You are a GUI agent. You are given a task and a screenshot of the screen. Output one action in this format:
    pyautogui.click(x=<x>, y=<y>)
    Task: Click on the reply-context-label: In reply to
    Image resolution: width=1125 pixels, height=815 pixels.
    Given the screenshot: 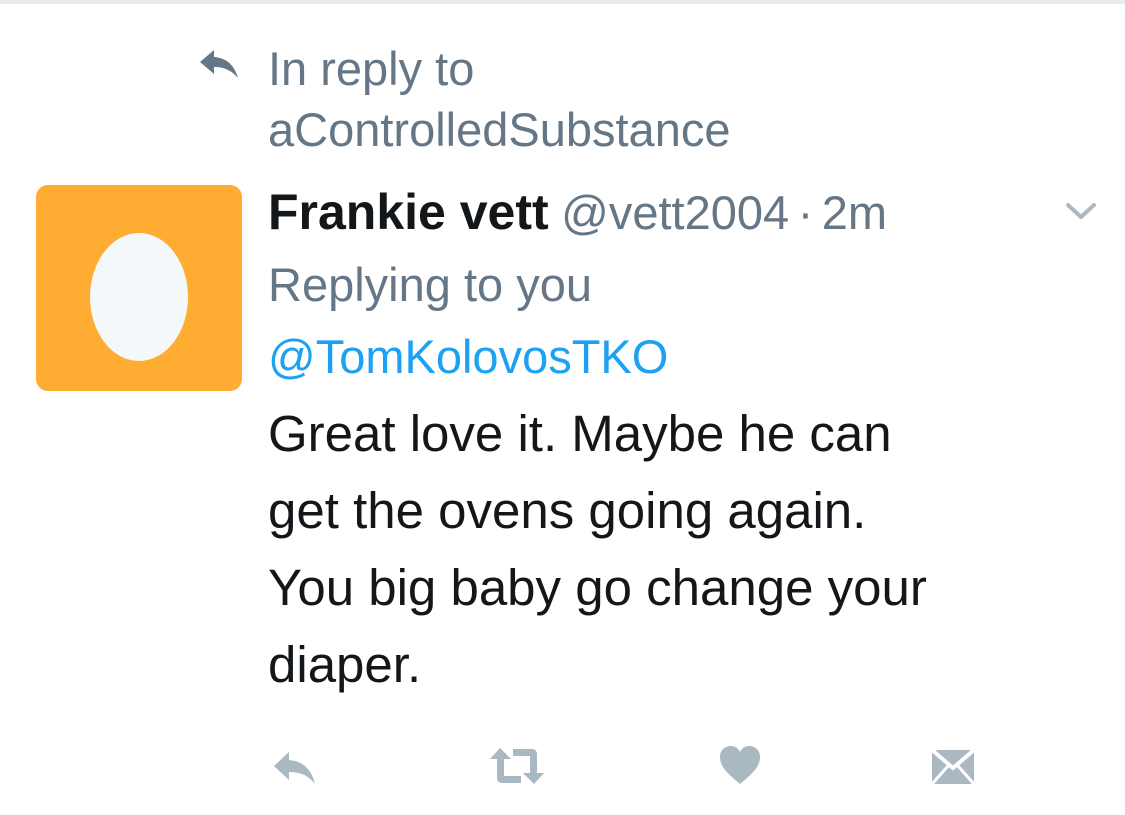 What is the action you would take?
    pyautogui.click(x=371, y=68)
    